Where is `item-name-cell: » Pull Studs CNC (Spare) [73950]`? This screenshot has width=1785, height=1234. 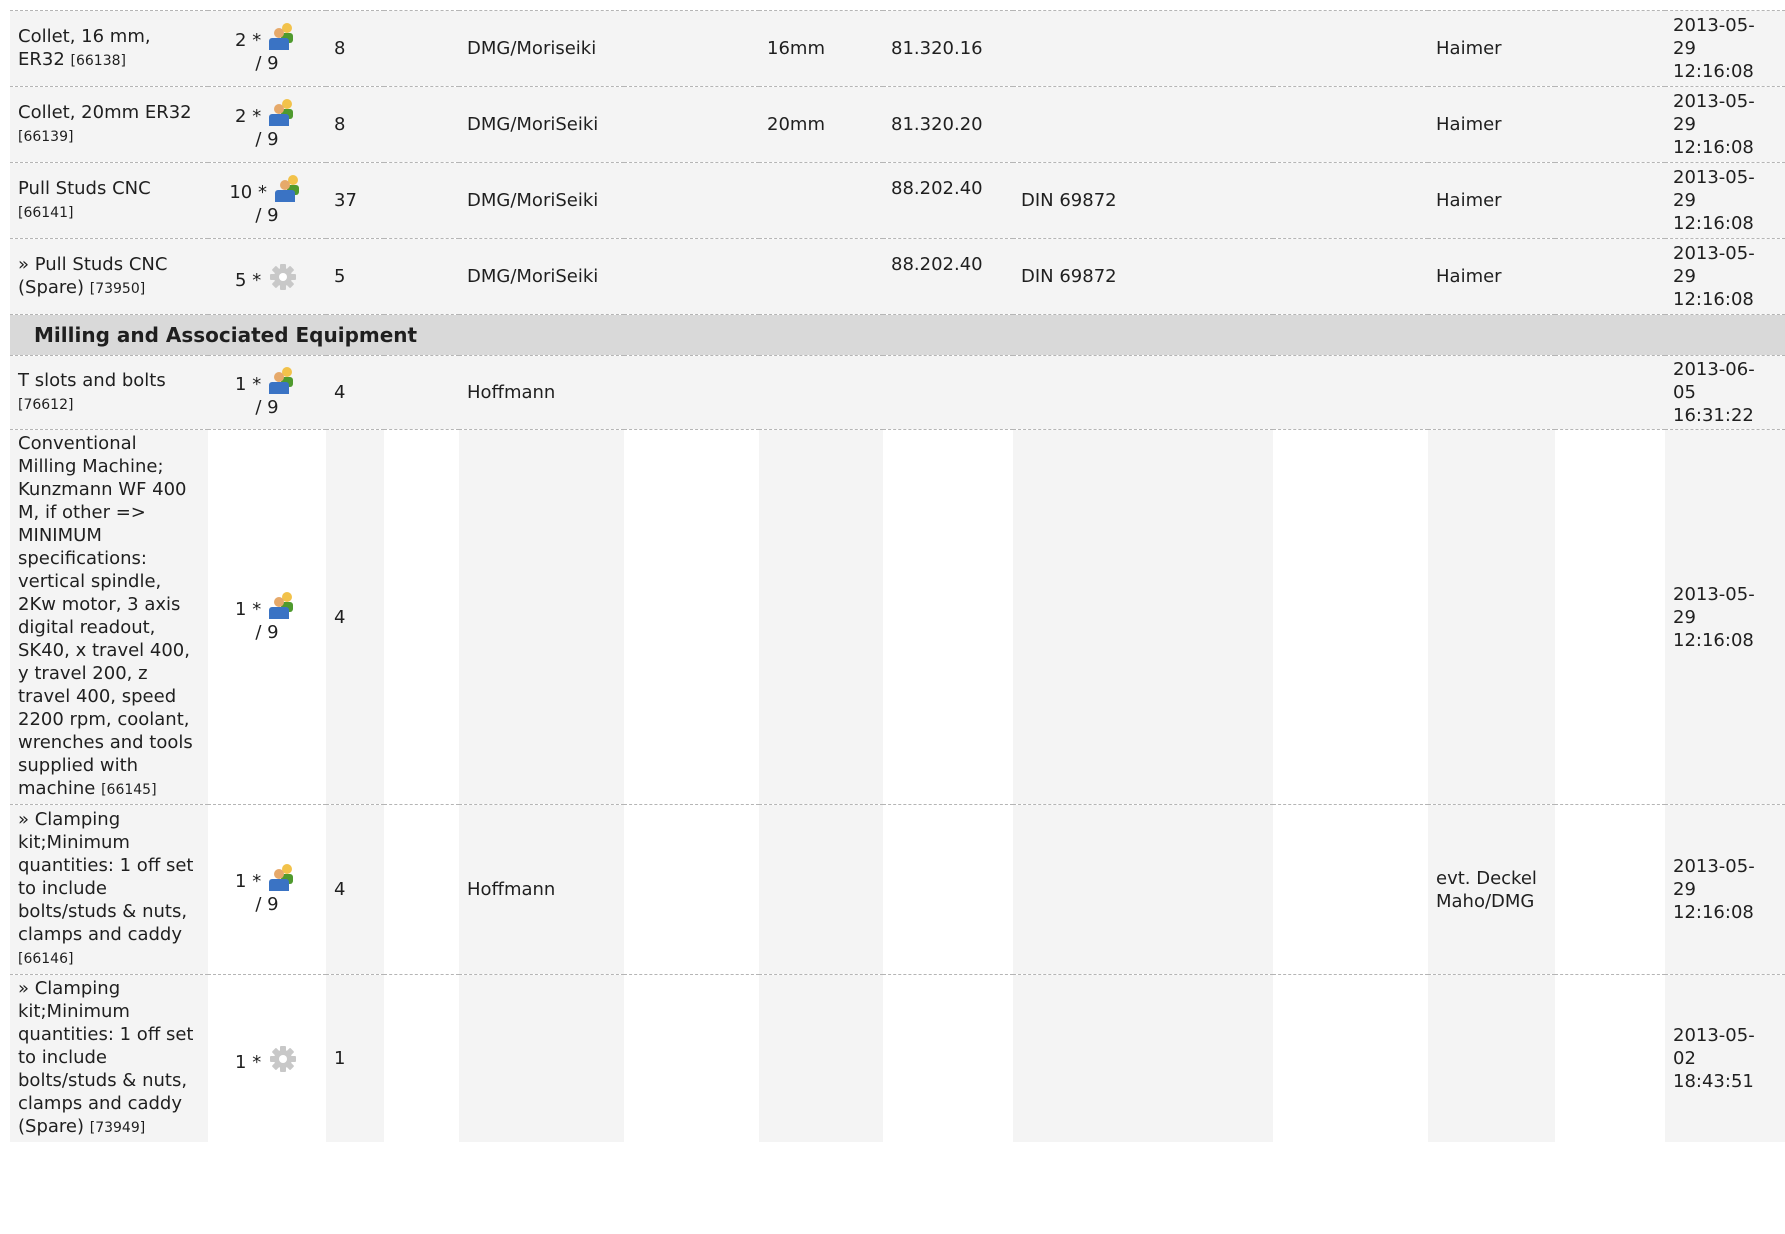 item-name-cell: » Pull Studs CNC (Spare) [73950] is located at coordinates (109, 276).